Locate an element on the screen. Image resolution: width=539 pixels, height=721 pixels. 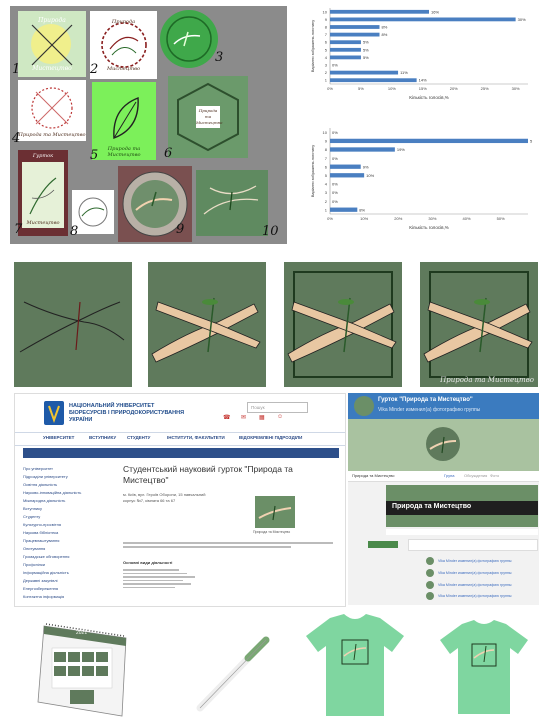
search-input: Пошук is located at coordinates (277, 407).